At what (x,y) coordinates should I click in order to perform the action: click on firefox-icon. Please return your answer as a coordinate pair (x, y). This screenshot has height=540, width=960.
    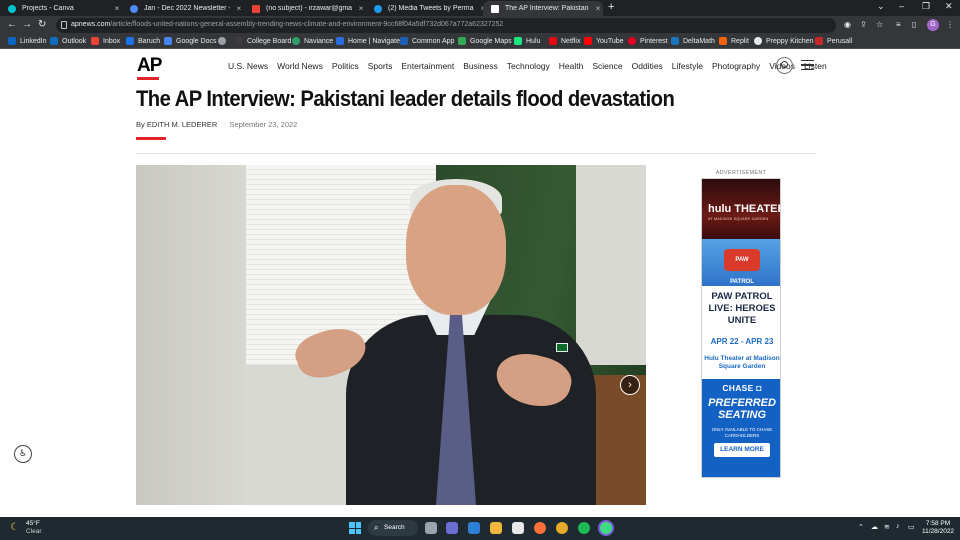
    Looking at the image, I should click on (540, 528).